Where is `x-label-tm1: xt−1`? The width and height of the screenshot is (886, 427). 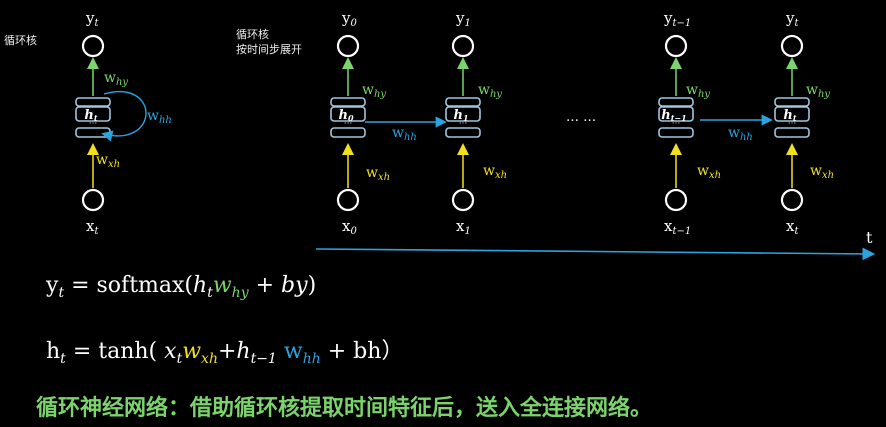 x-label-tm1: xt−1 is located at coordinates (678, 227).